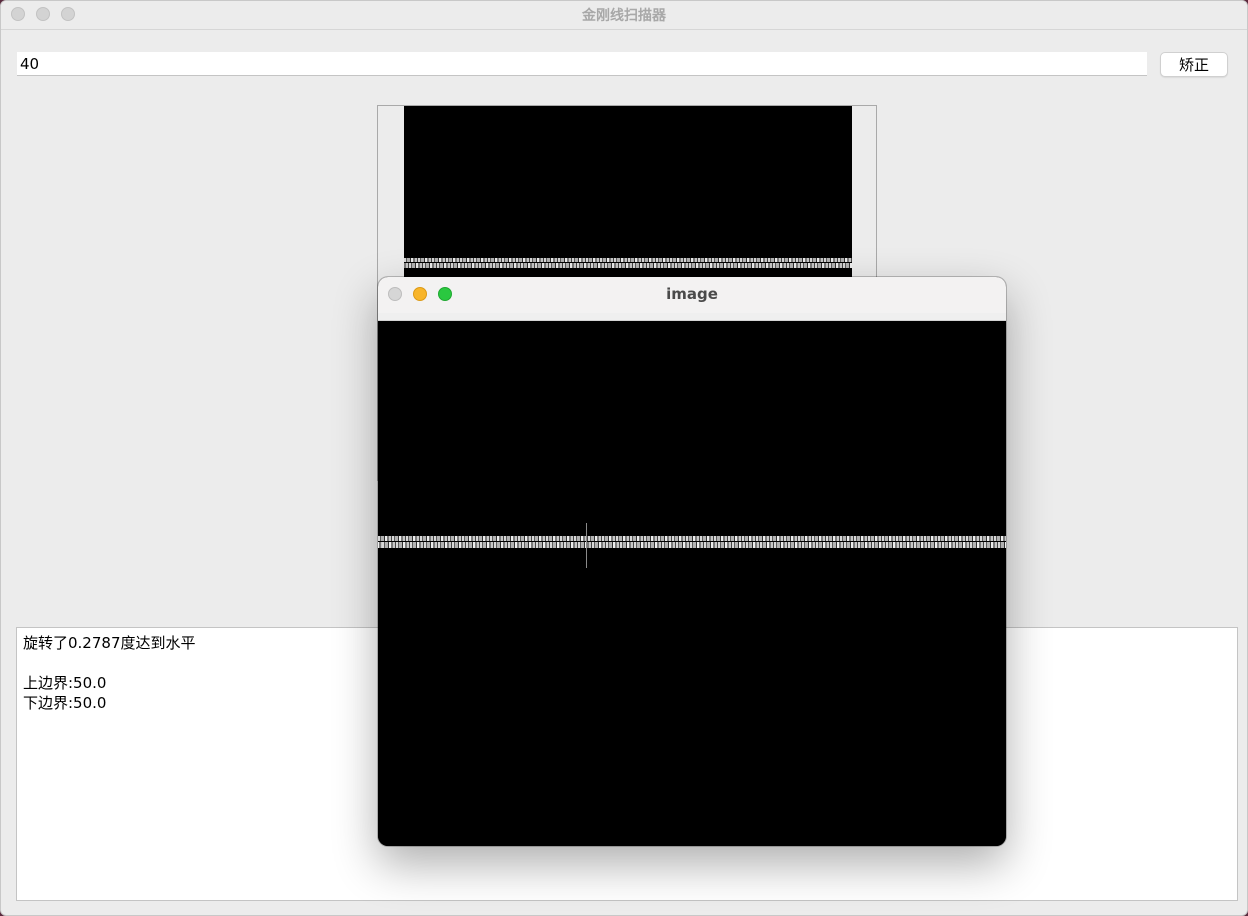 This screenshot has height=916, width=1248. What do you see at coordinates (582, 64) in the screenshot?
I see `angle-input` at bounding box center [582, 64].